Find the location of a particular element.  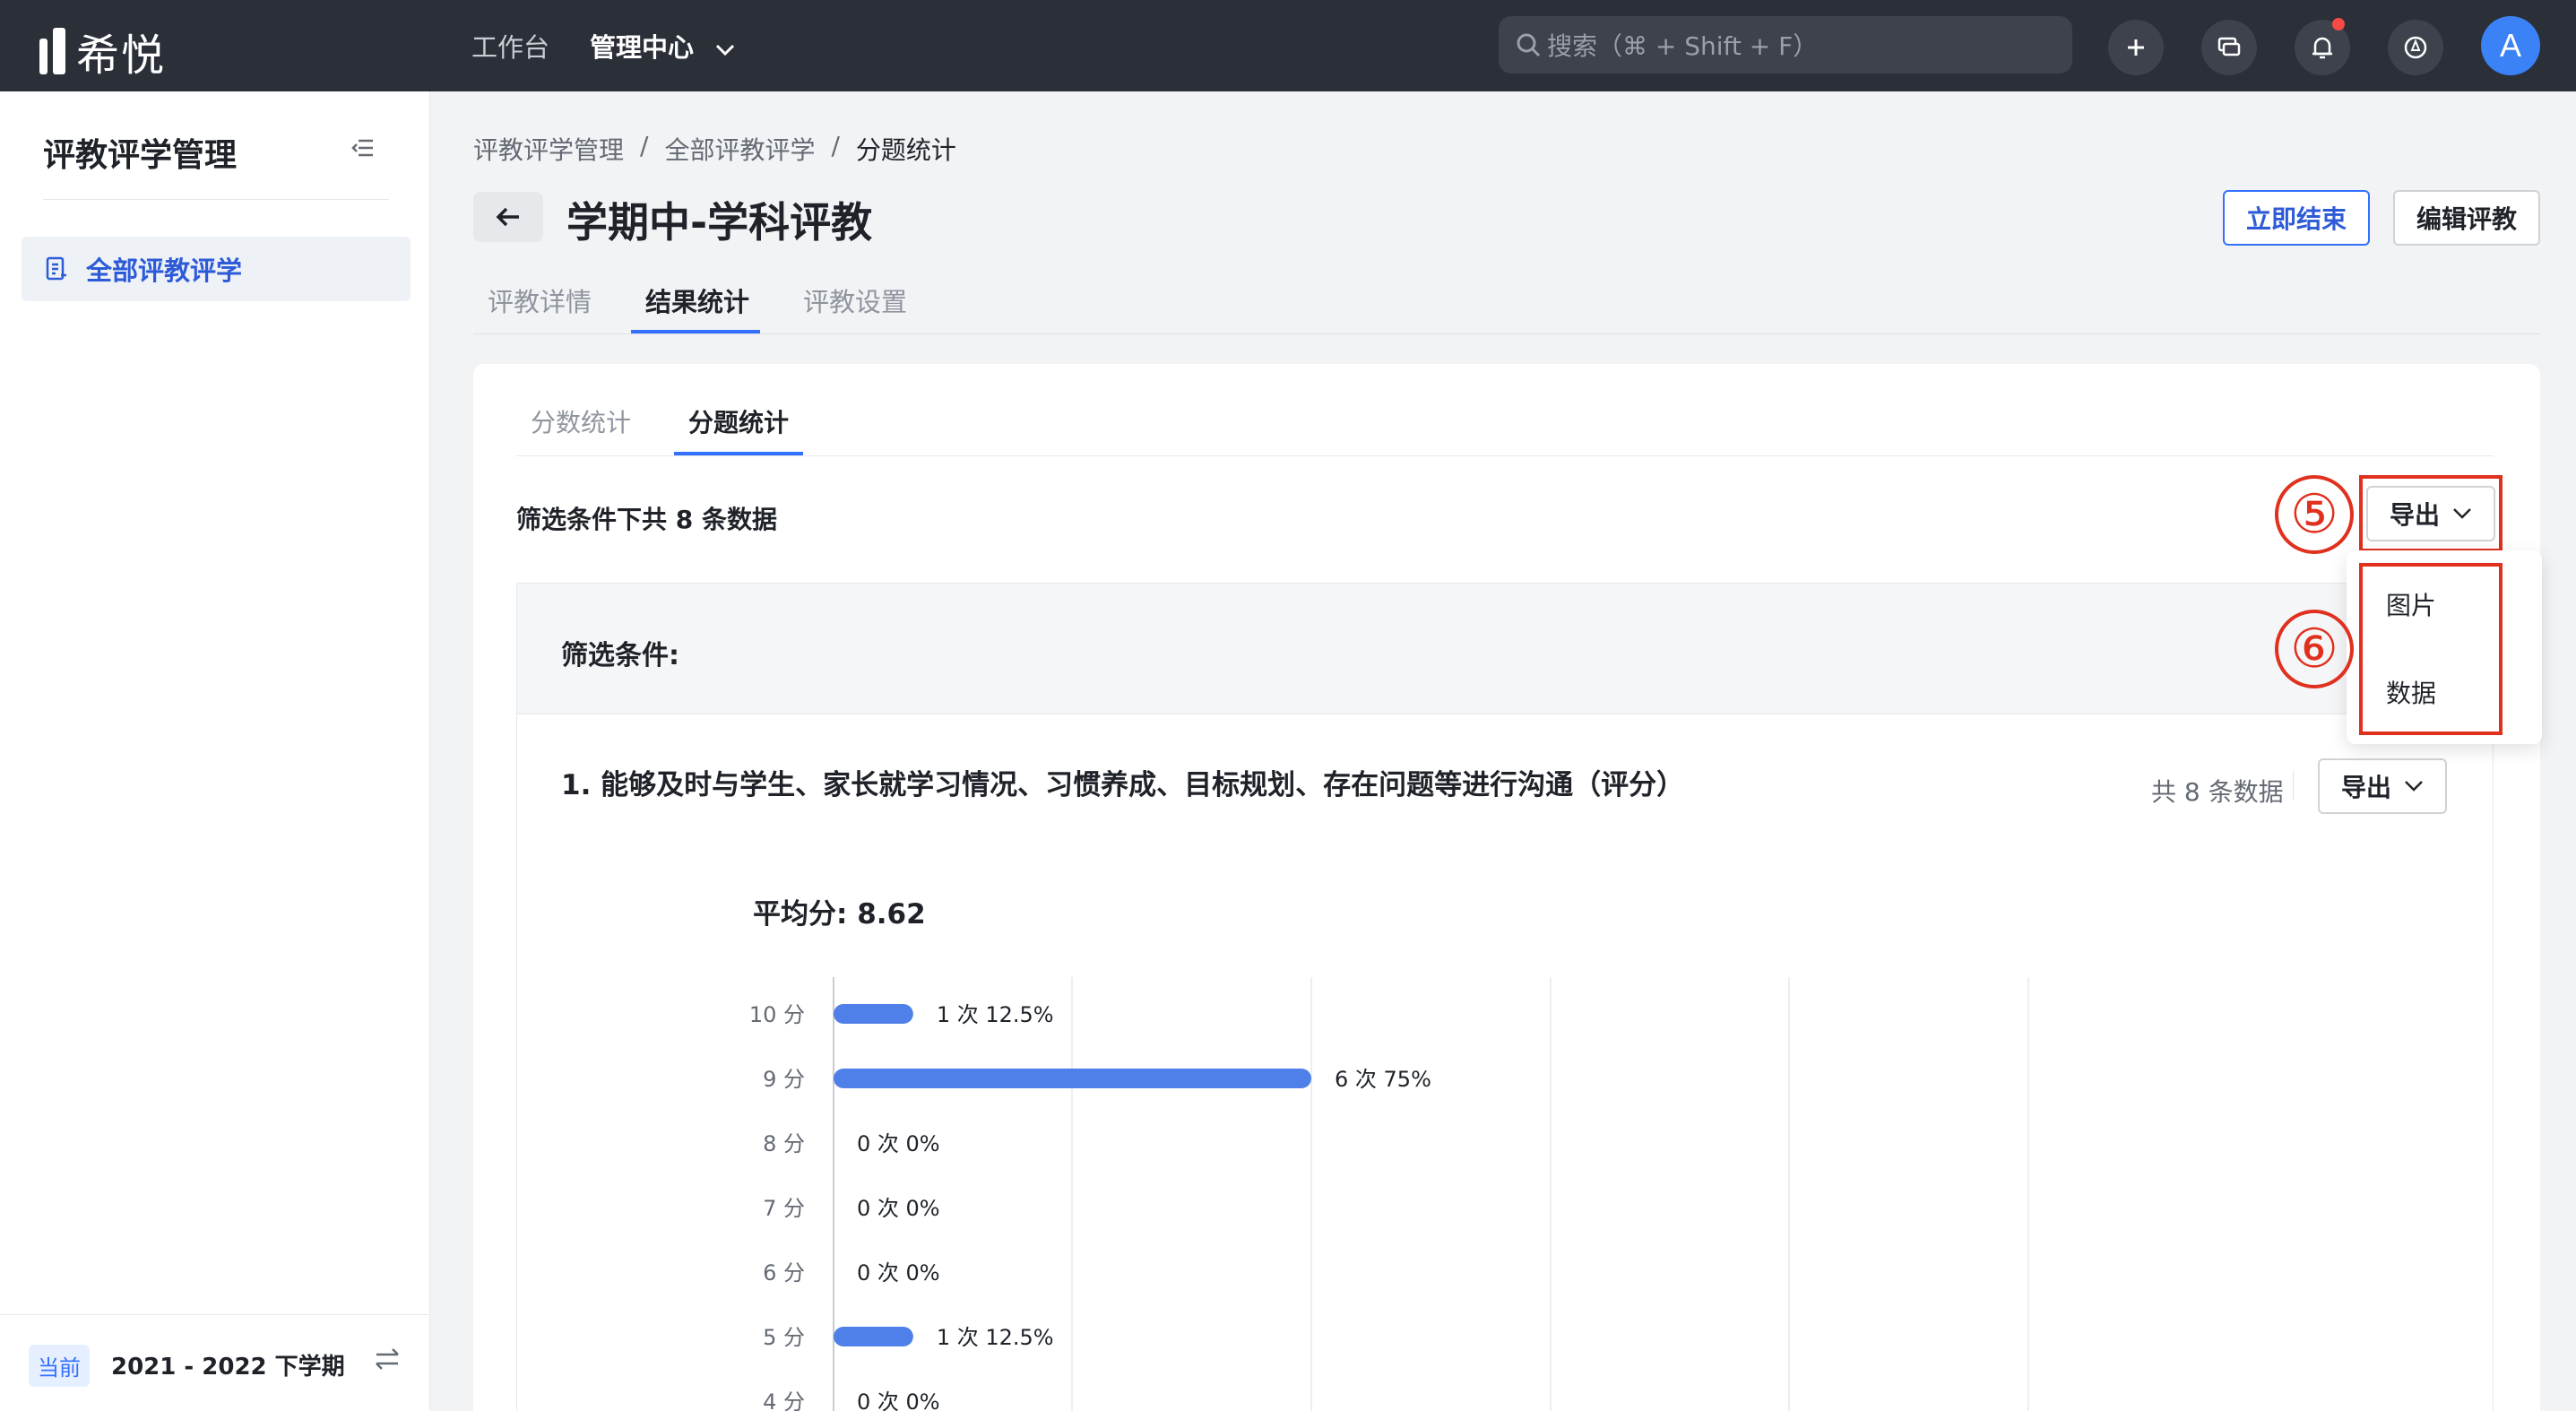

breadcrumb-item-manage: 评教评学管理 is located at coordinates (548, 149).